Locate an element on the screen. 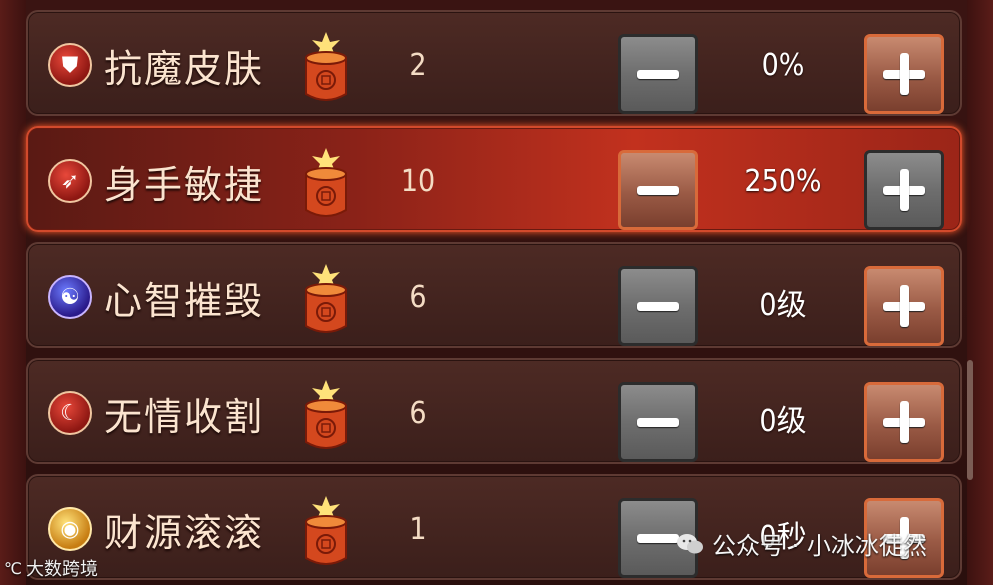 The height and width of the screenshot is (585, 993). wechat-icon is located at coordinates (690, 543).